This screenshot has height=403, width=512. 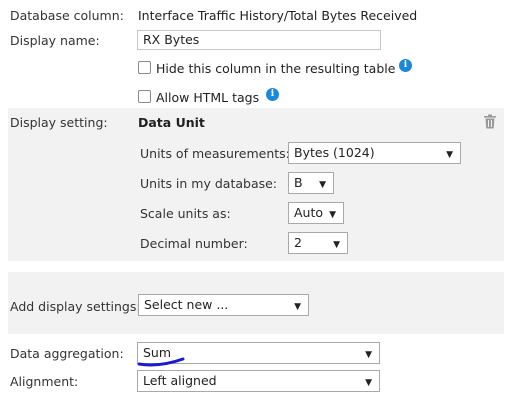 What do you see at coordinates (180, 380) in the screenshot?
I see `alignment-value: Left aligned` at bounding box center [180, 380].